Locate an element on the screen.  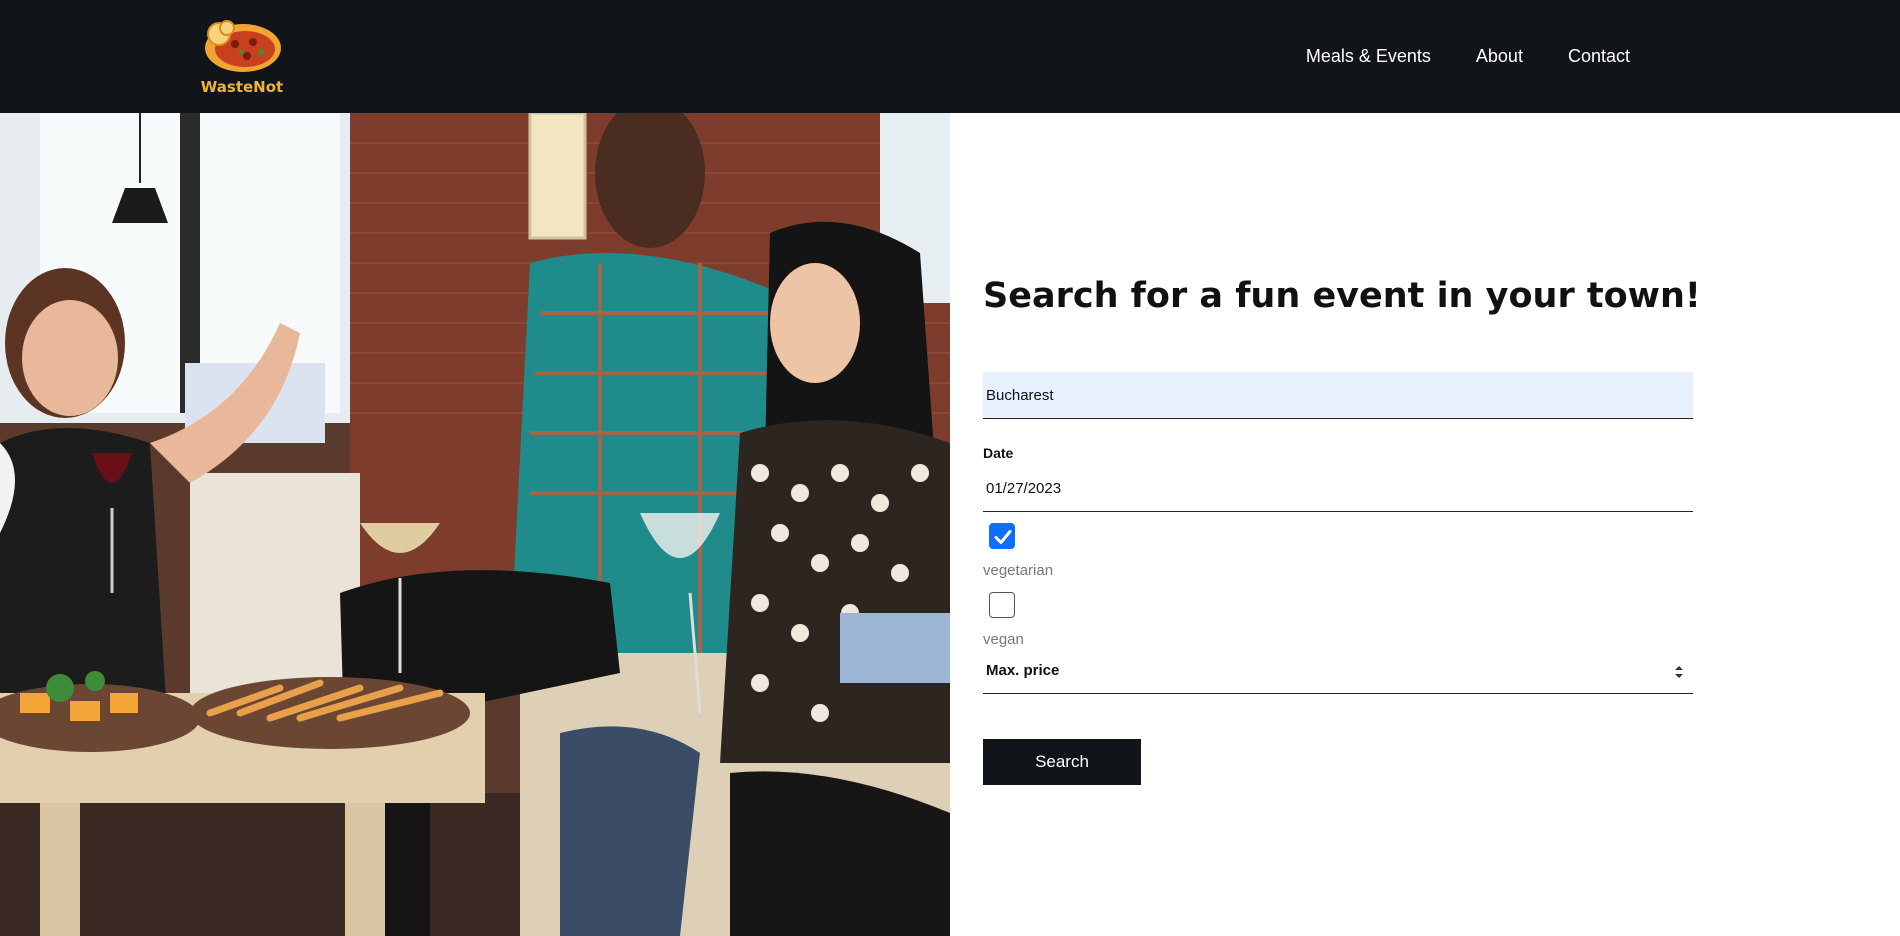
location-input is located at coordinates (1338, 395).